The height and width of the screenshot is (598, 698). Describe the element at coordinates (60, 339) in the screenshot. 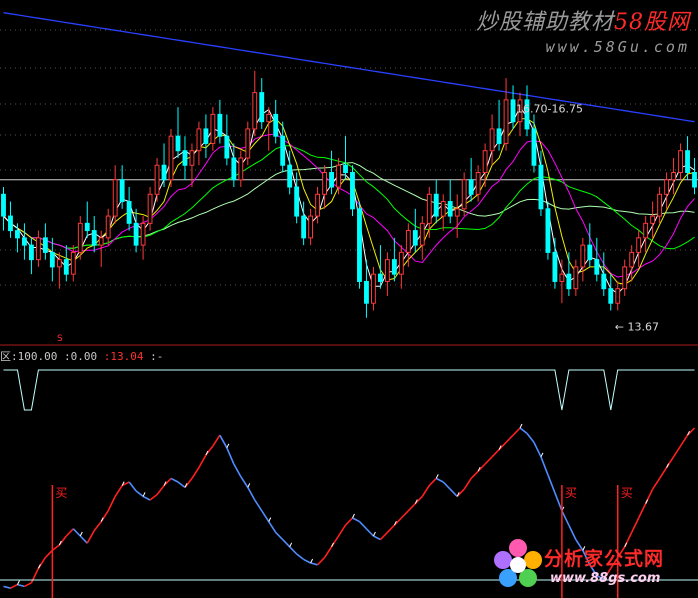

I see `panel-tag: S` at that location.